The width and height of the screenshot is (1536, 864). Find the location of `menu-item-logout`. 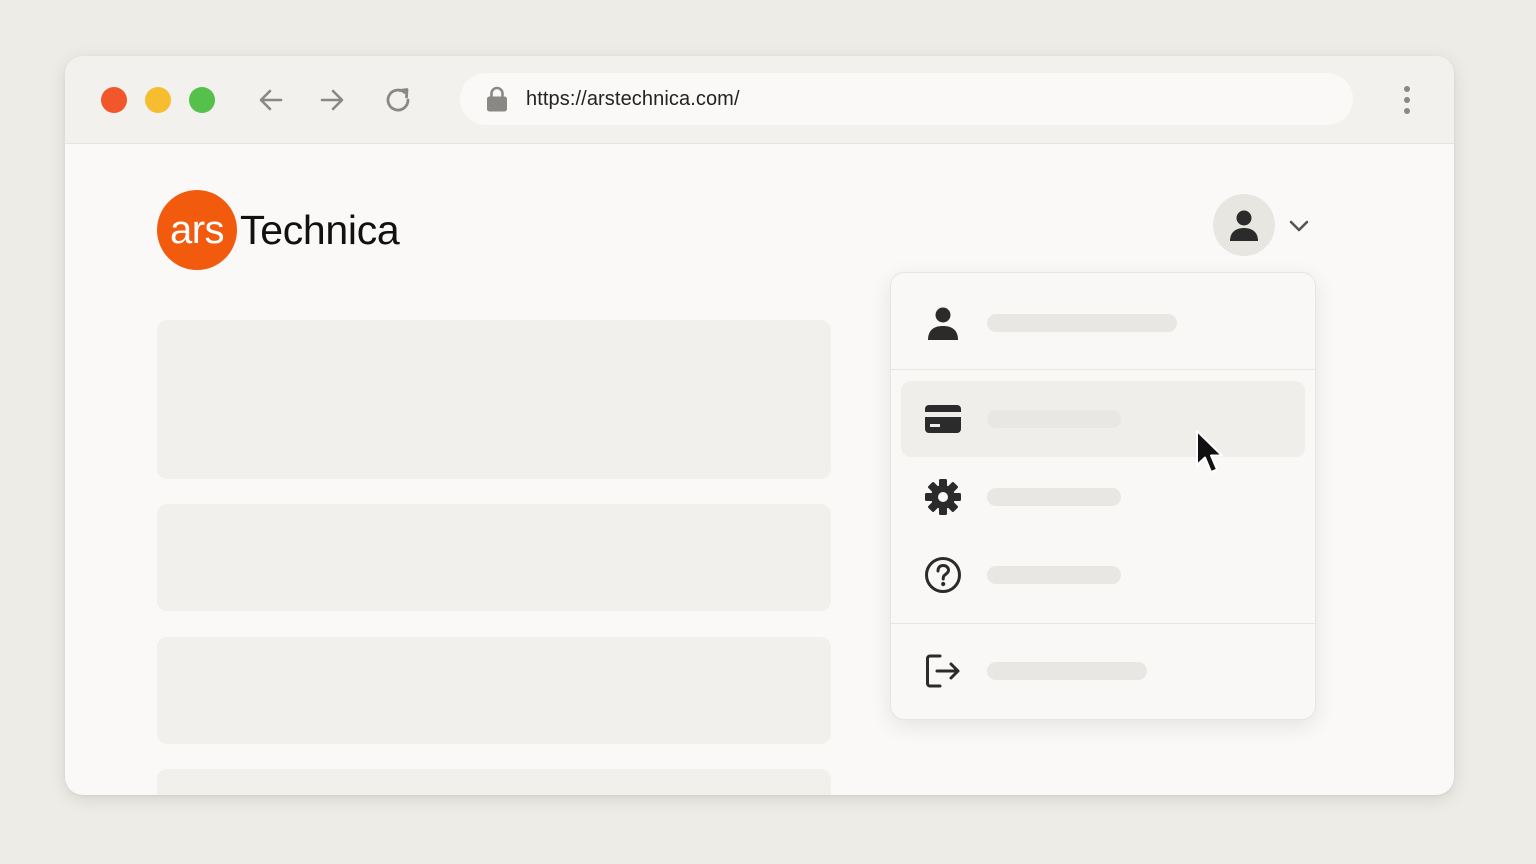

menu-item-logout is located at coordinates (1103, 671).